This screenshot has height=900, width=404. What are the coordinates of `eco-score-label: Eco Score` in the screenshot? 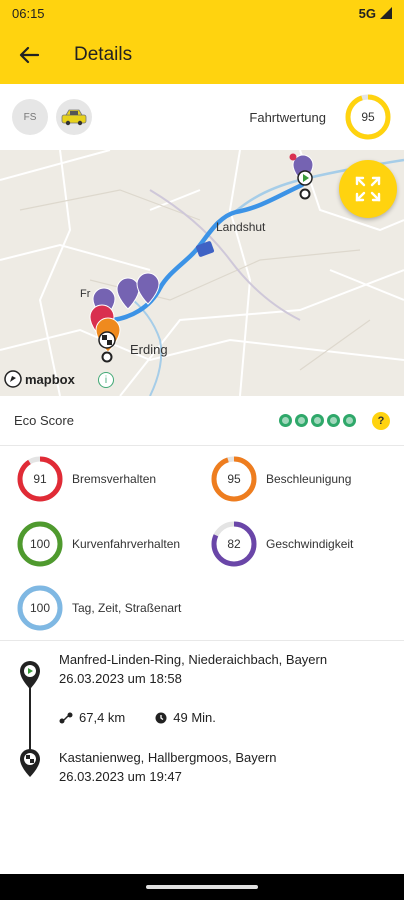 It's located at (44, 420).